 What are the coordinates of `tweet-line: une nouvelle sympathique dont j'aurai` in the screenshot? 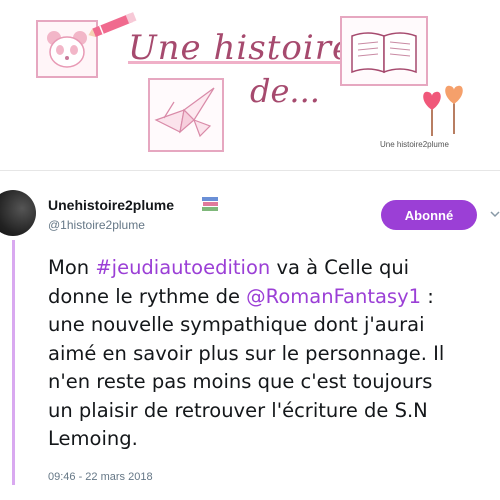 It's located at (236, 324).